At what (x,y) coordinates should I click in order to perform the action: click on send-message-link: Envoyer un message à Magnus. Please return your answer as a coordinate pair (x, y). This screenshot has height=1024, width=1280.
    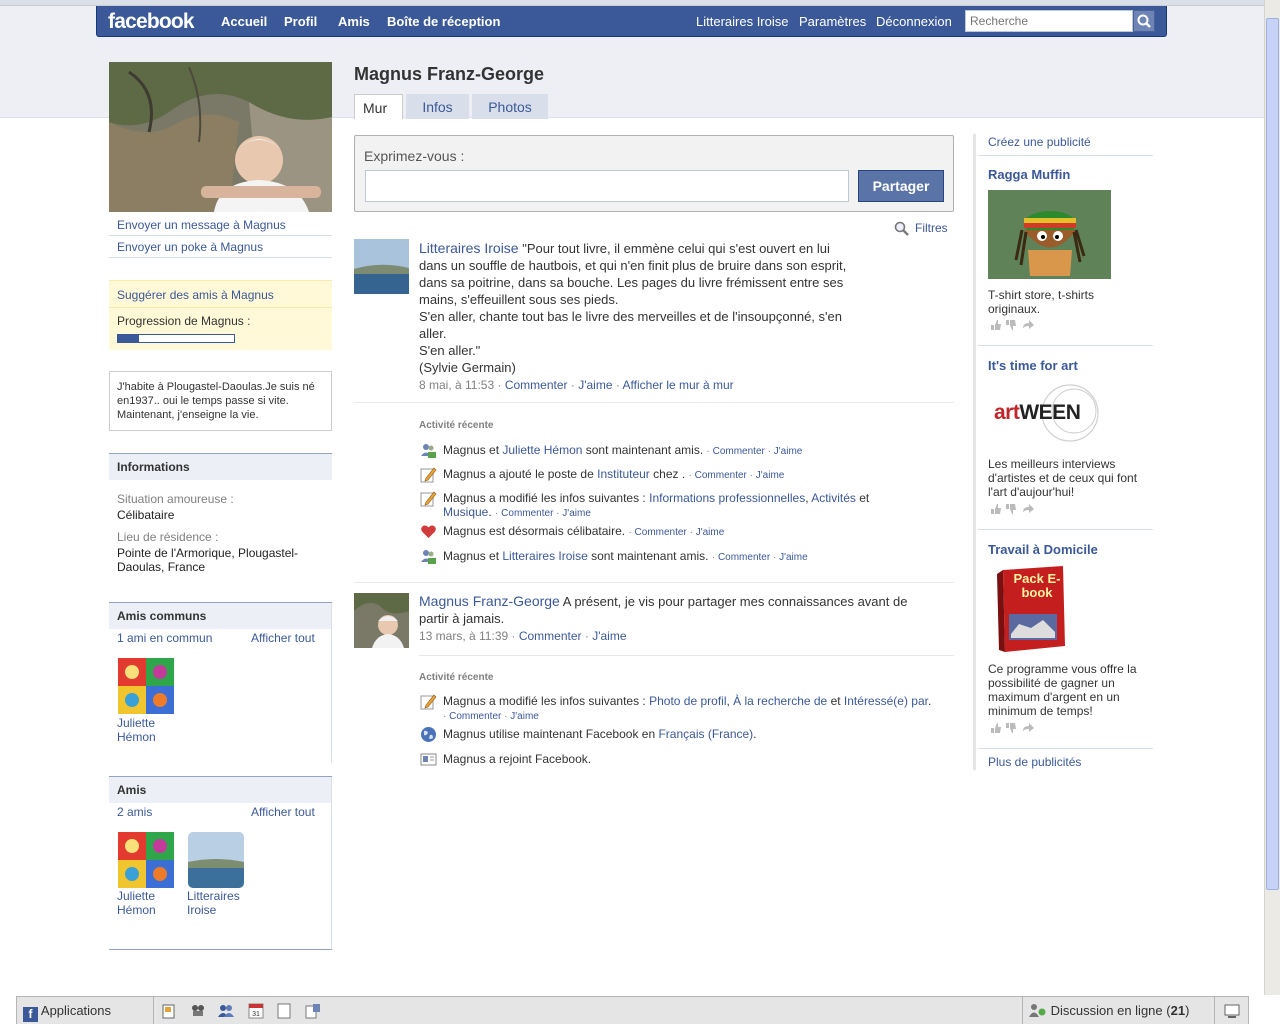
    Looking at the image, I should click on (220, 225).